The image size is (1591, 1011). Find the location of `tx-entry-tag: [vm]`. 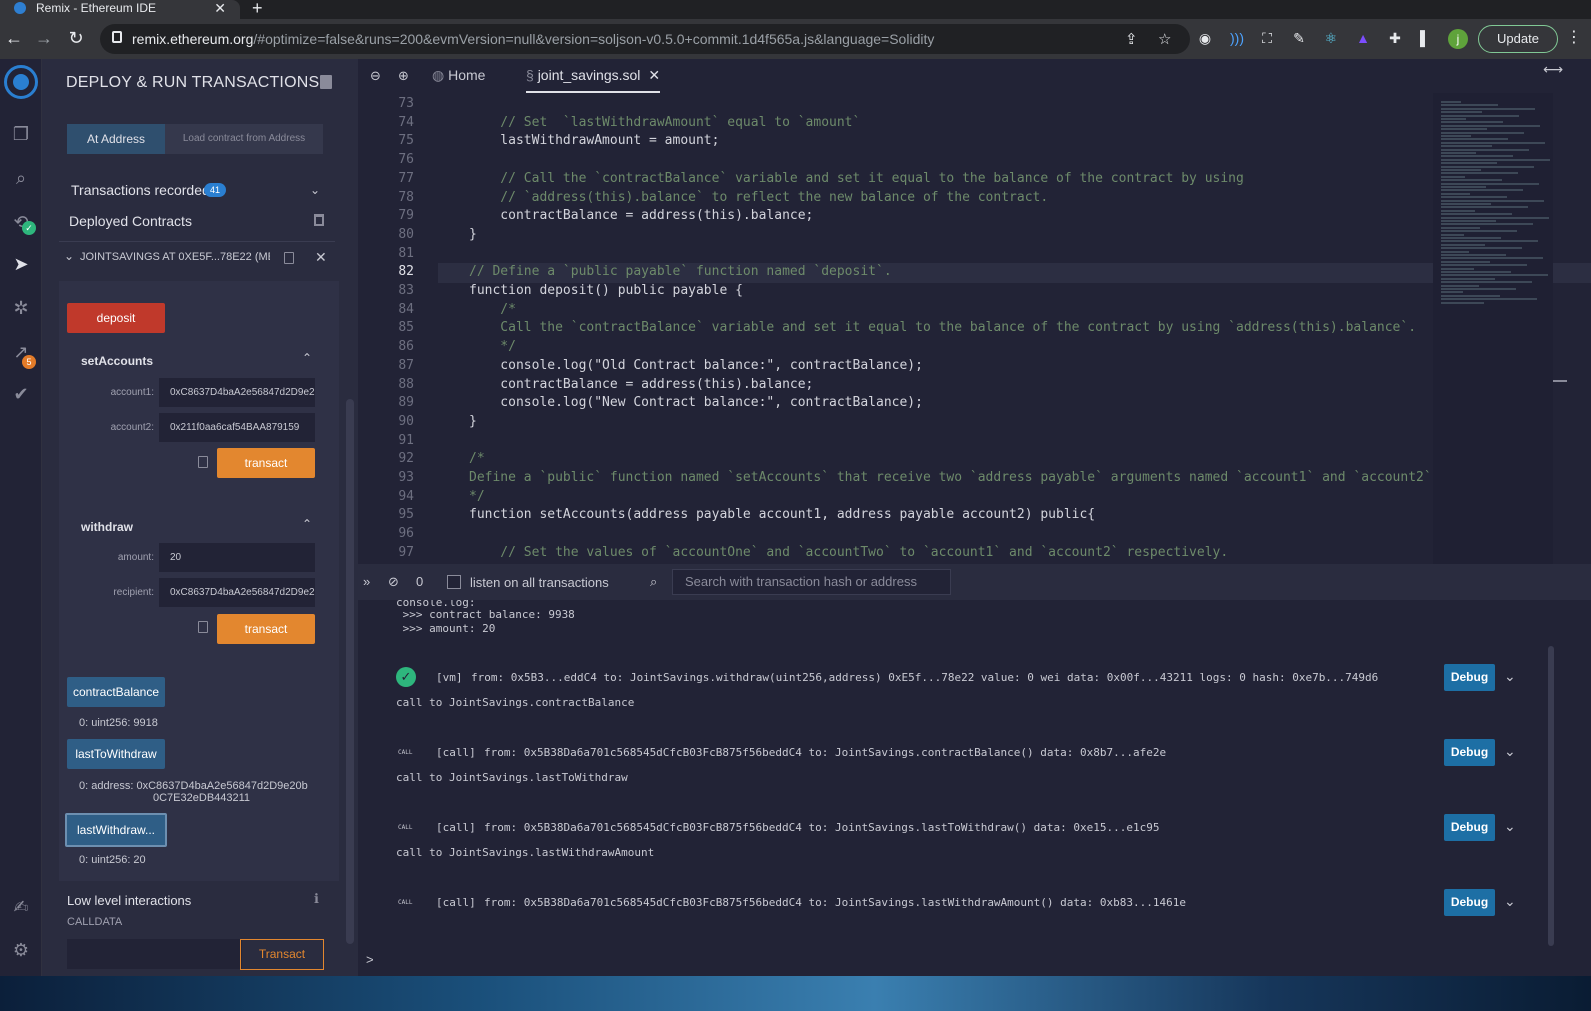

tx-entry-tag: [vm] is located at coordinates (449, 677).